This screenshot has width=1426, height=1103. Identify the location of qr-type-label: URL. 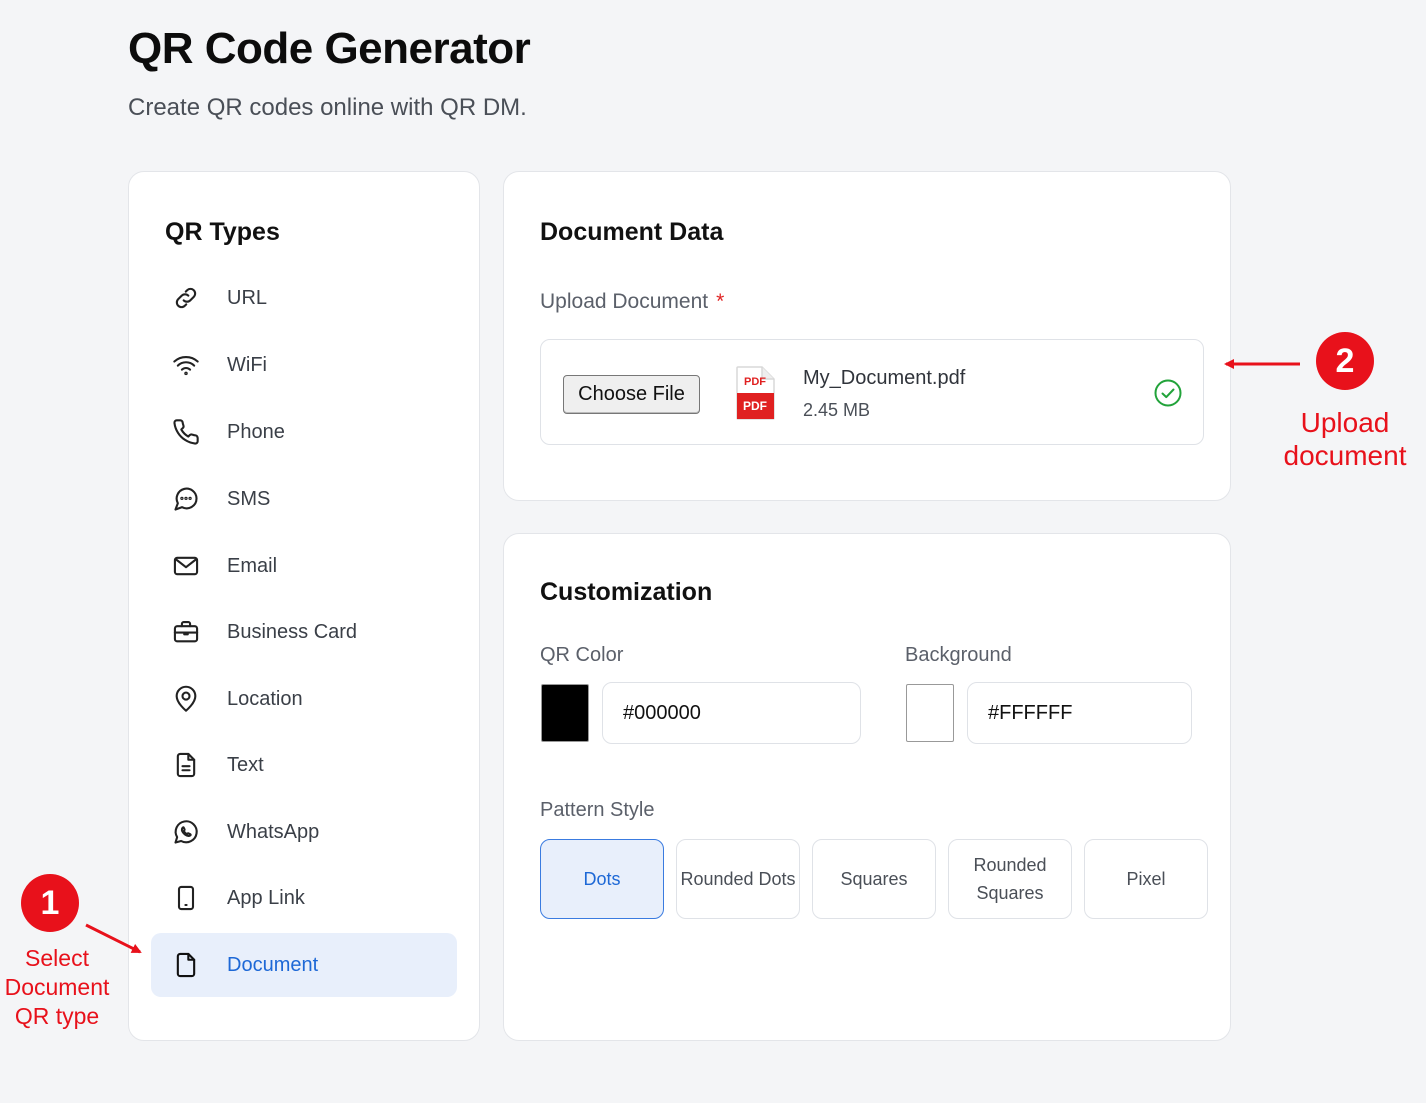
(247, 297).